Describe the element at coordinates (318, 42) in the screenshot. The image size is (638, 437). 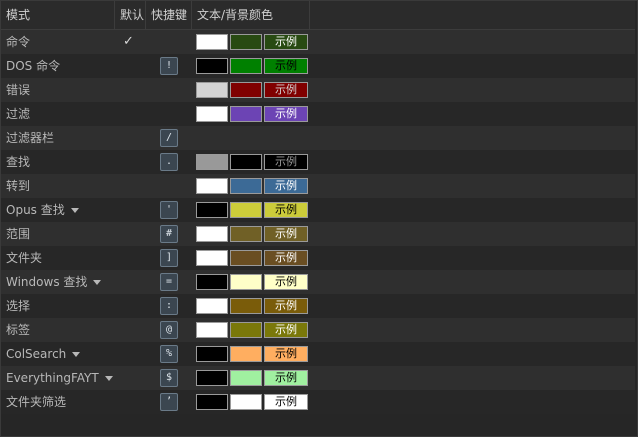
I see `table-row: 命令 ✓ 示例` at that location.